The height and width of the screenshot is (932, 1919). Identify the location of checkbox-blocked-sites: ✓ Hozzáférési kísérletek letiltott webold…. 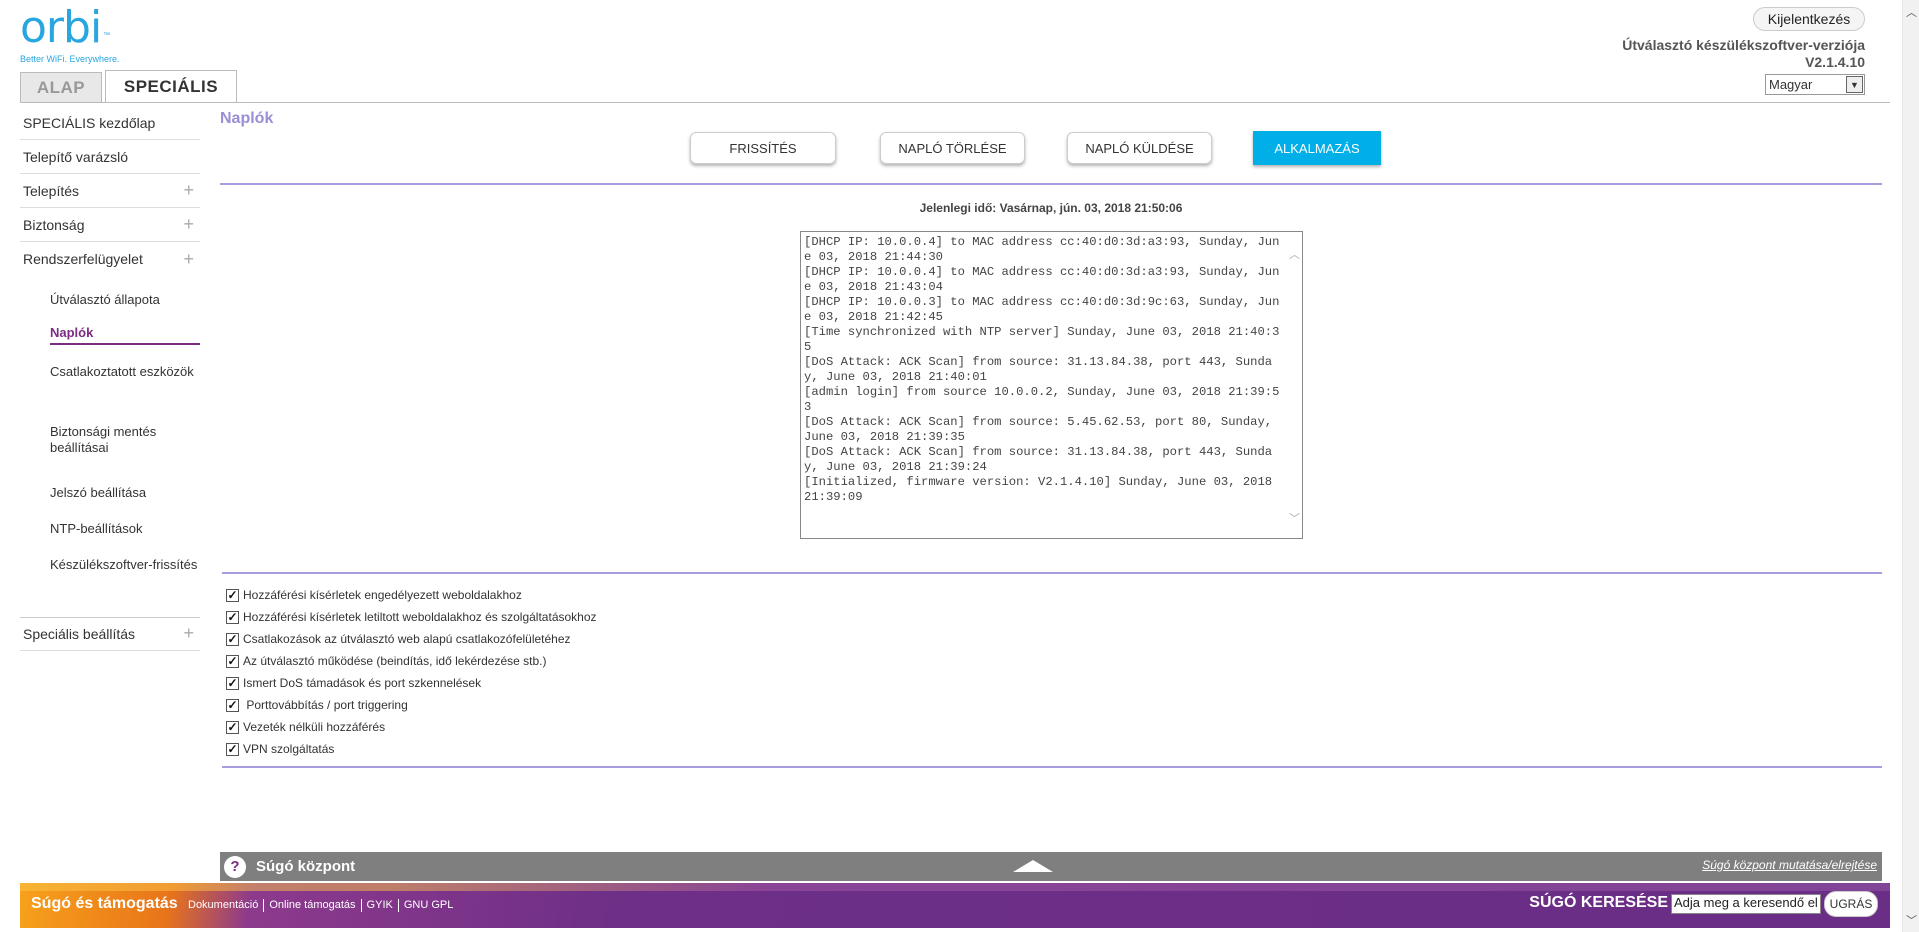
(411, 617).